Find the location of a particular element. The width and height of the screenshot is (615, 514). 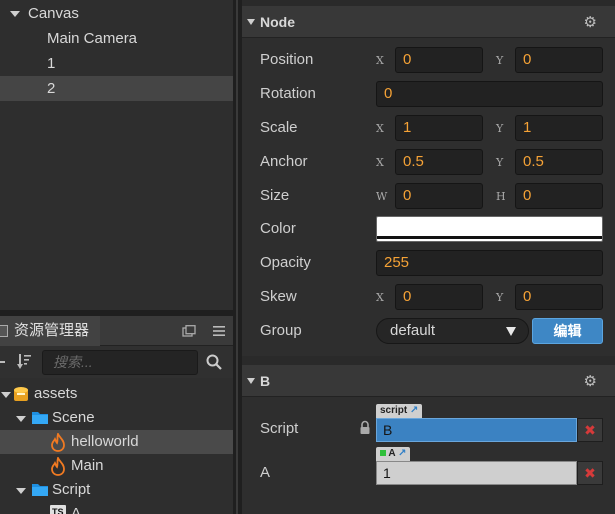

panel-icon is located at coordinates (4, 331).